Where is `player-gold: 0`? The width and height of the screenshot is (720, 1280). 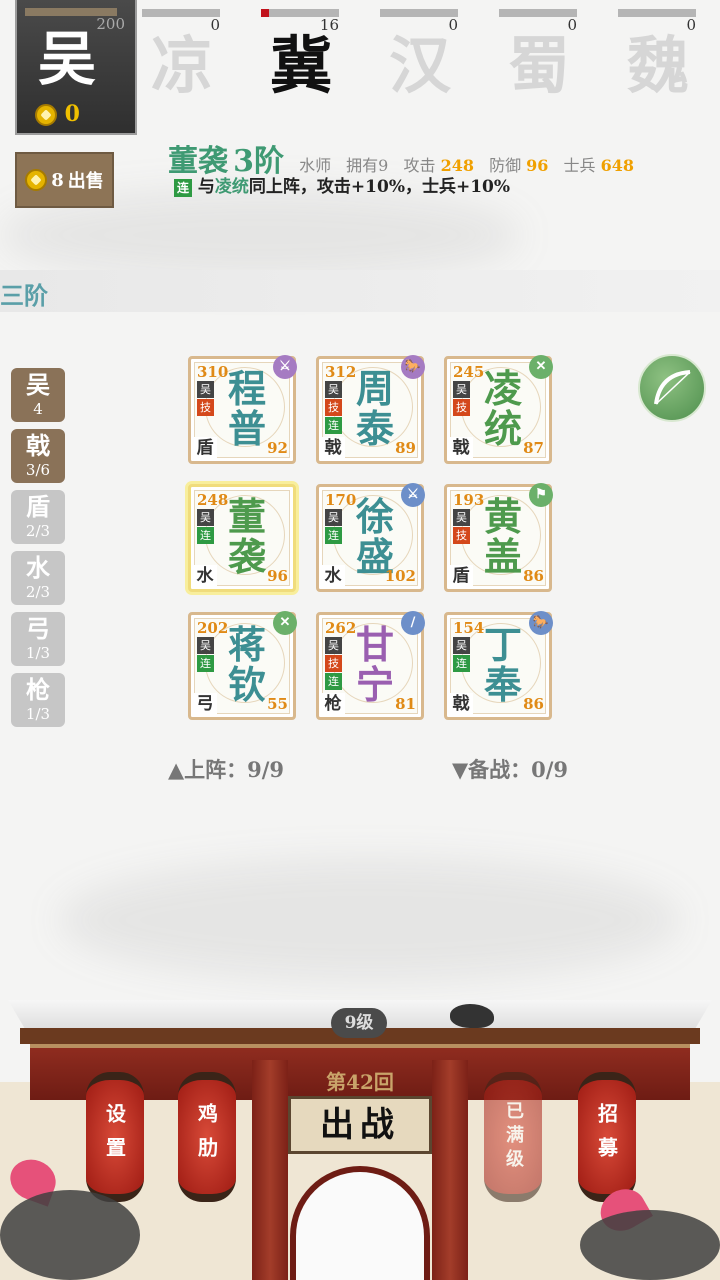 player-gold: 0 is located at coordinates (57, 114).